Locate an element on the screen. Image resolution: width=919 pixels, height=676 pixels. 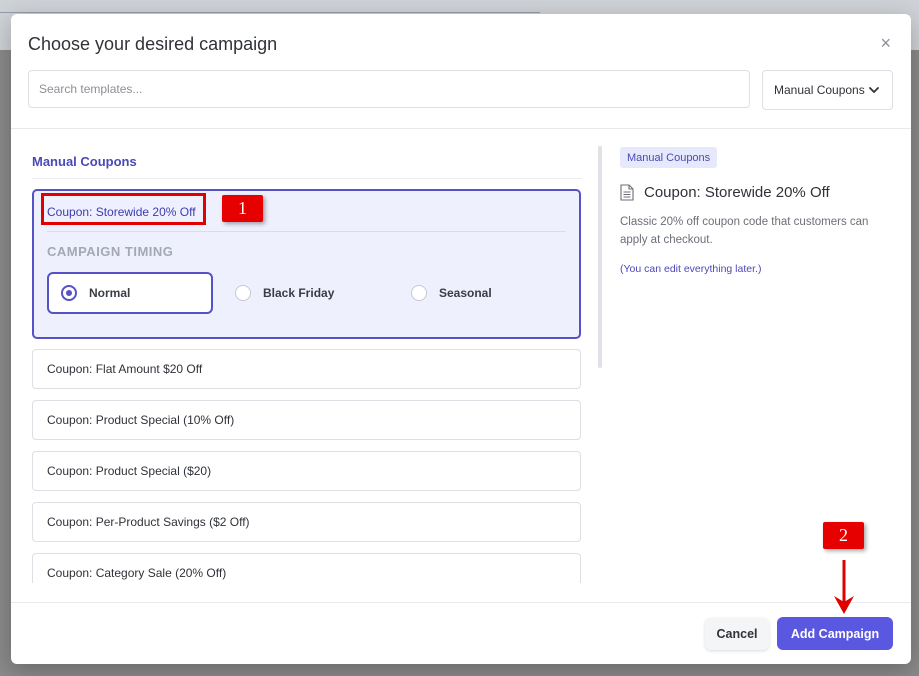
chevron-down-icon is located at coordinates (874, 90).